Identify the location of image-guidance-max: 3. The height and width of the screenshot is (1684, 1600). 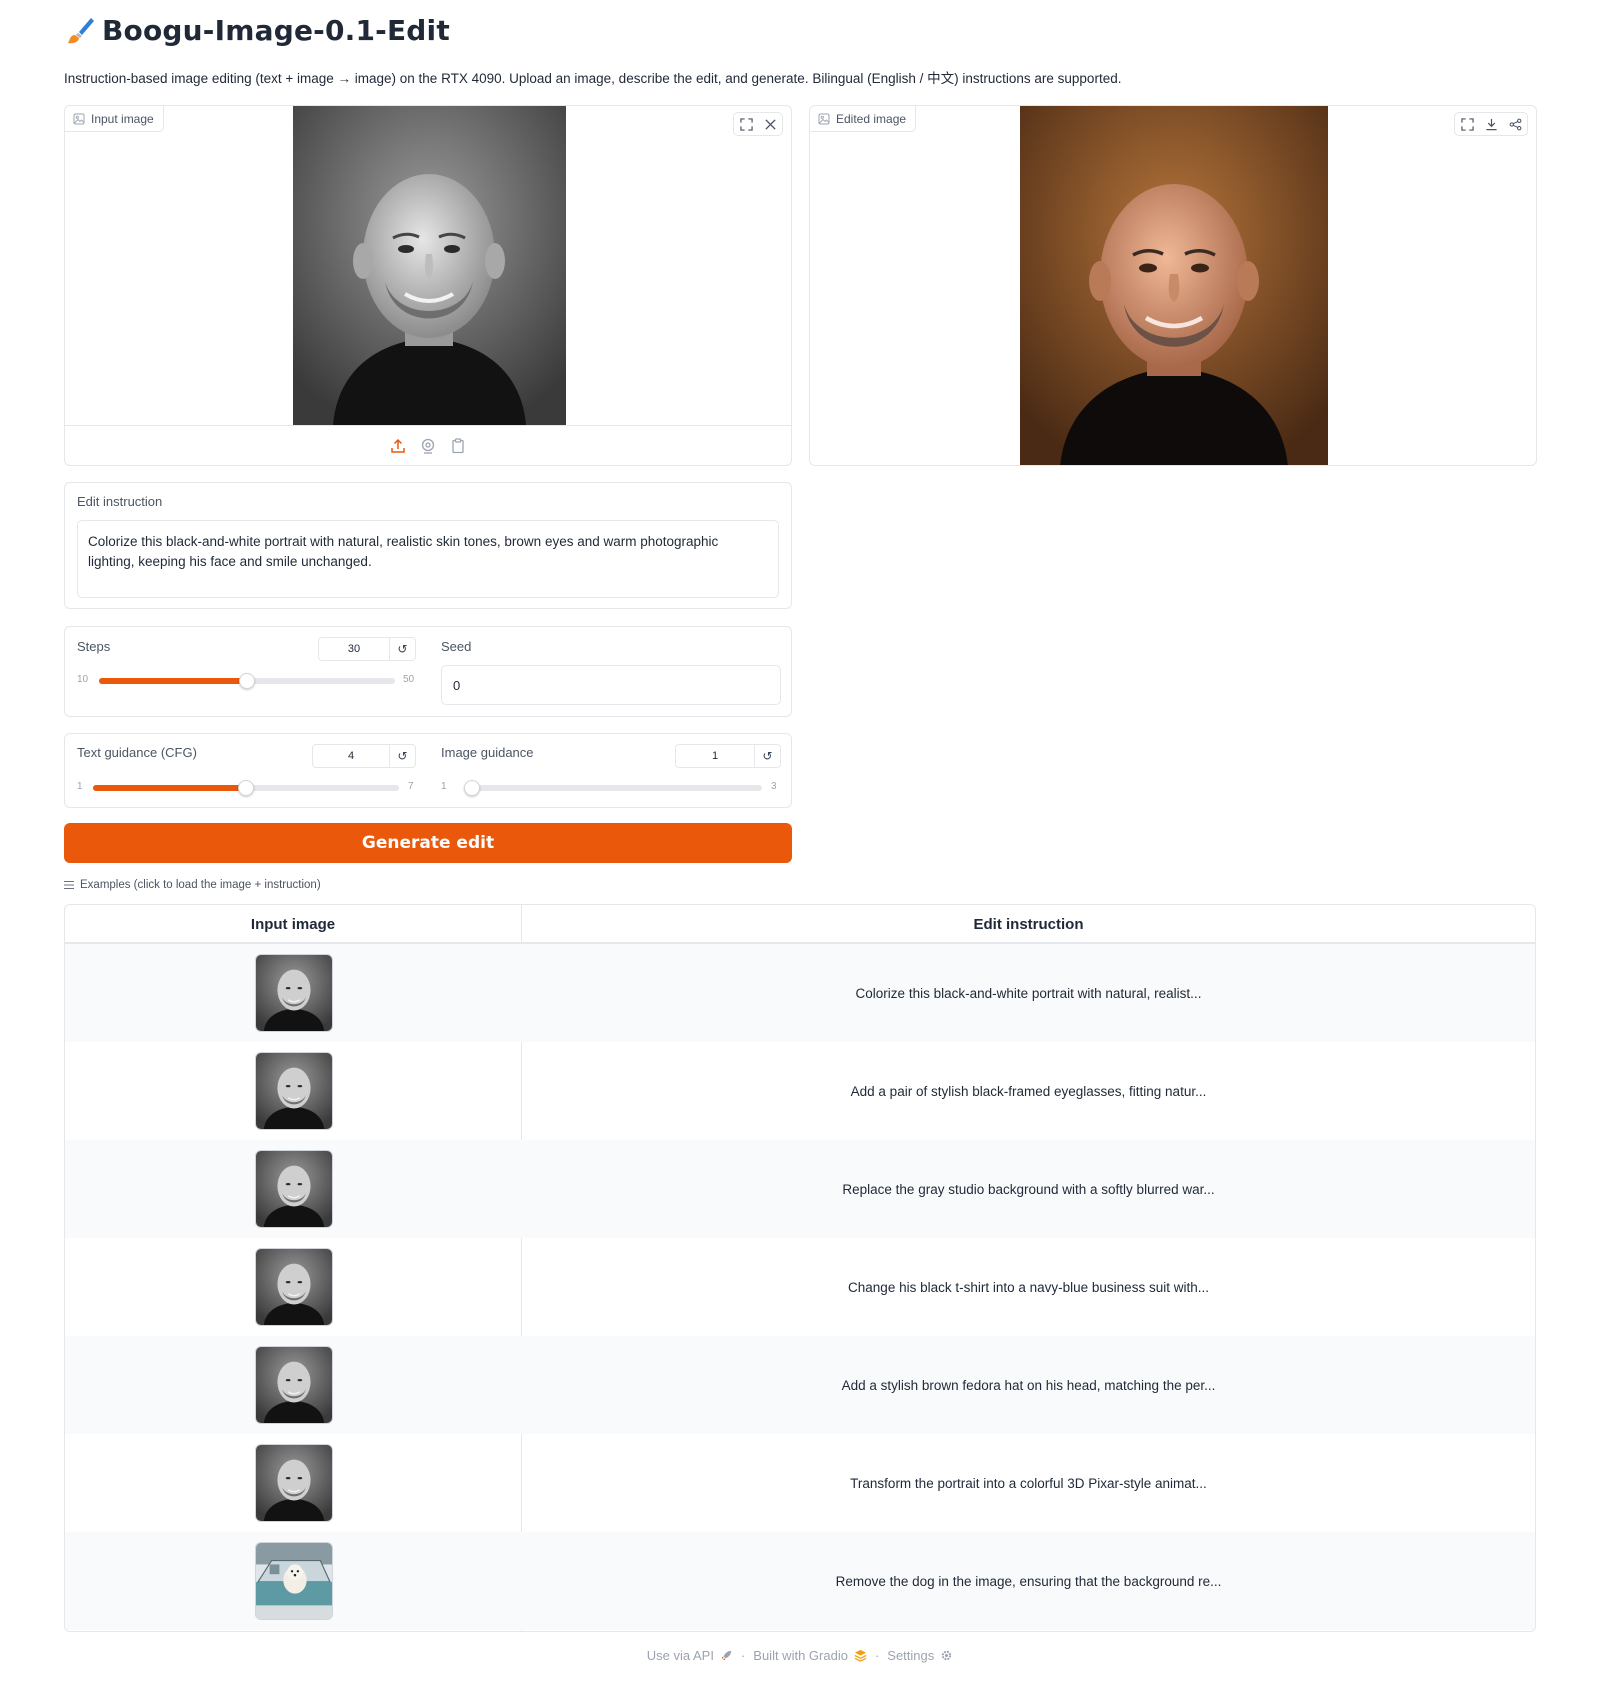
(774, 786).